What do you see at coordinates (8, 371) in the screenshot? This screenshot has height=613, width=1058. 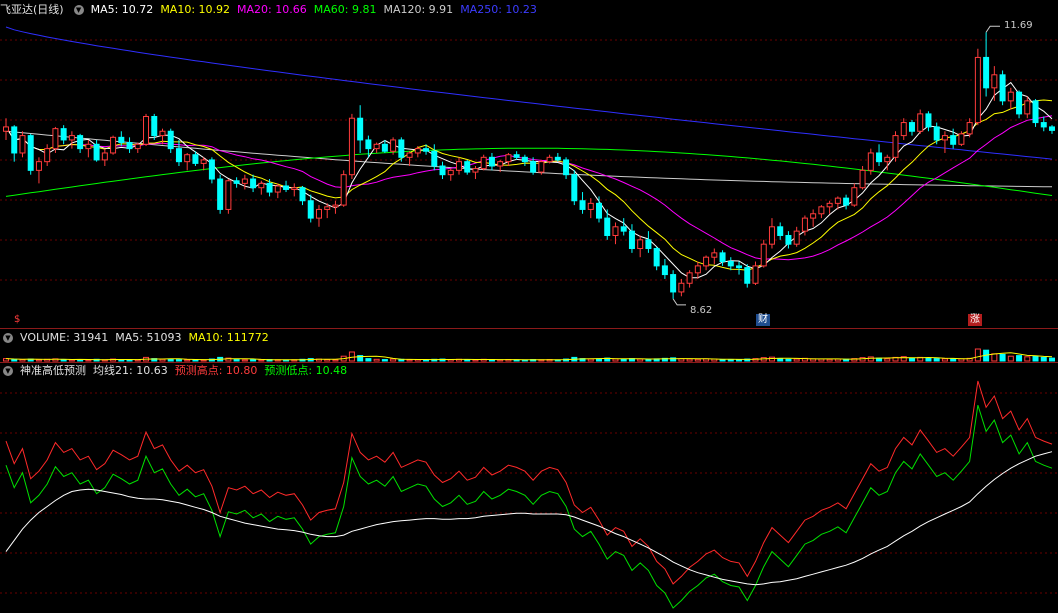 I see `indicator-panel-menu-icon: ▼` at bounding box center [8, 371].